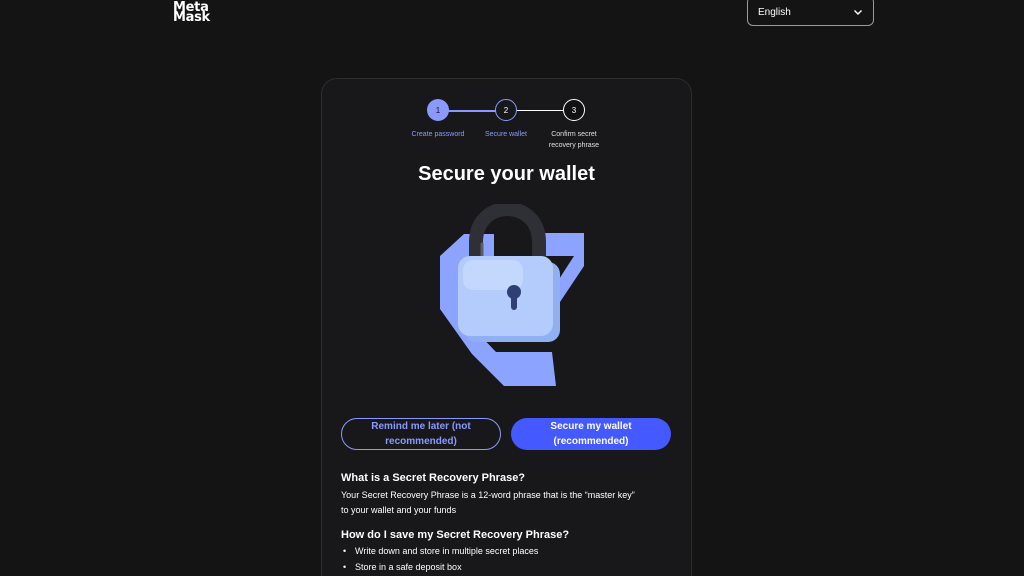  Describe the element at coordinates (574, 134) in the screenshot. I see `step-label-confirm-line1: Confirm secret` at that location.